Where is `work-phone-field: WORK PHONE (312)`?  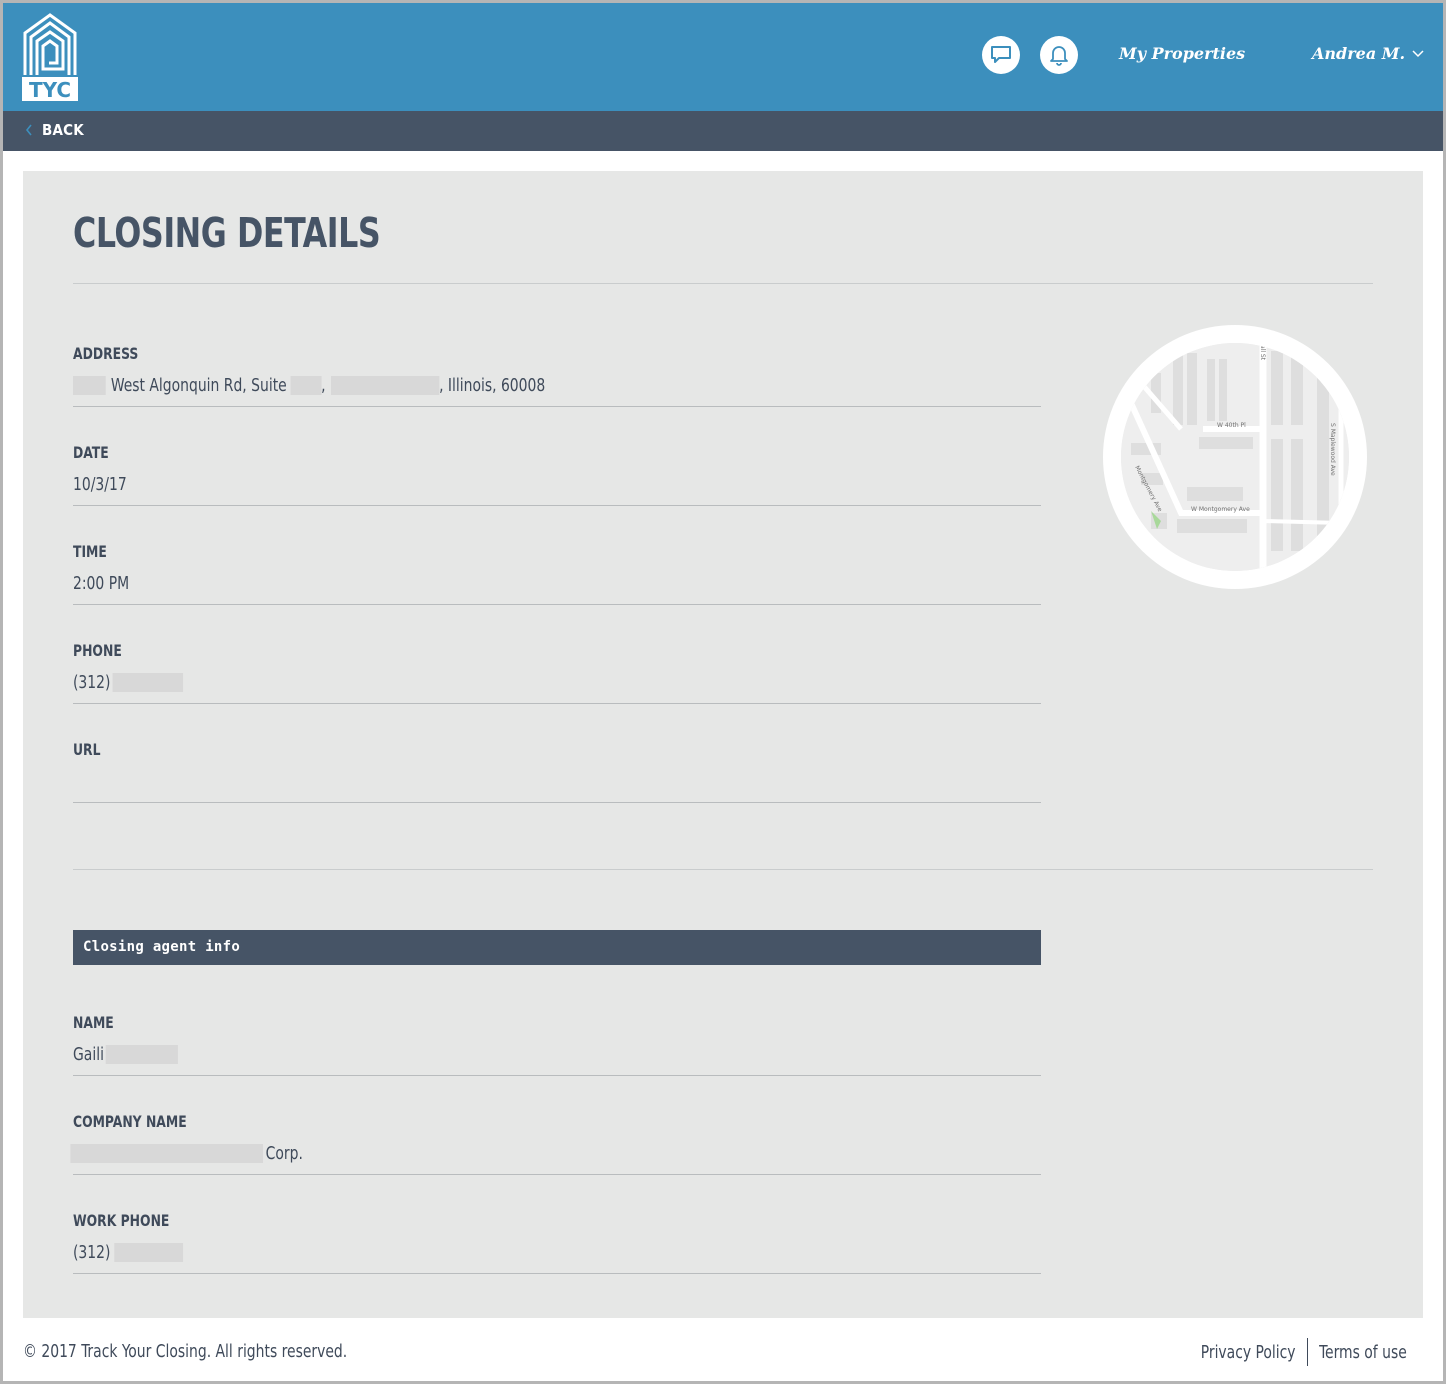
work-phone-field: WORK PHONE (312) is located at coordinates (557, 1224).